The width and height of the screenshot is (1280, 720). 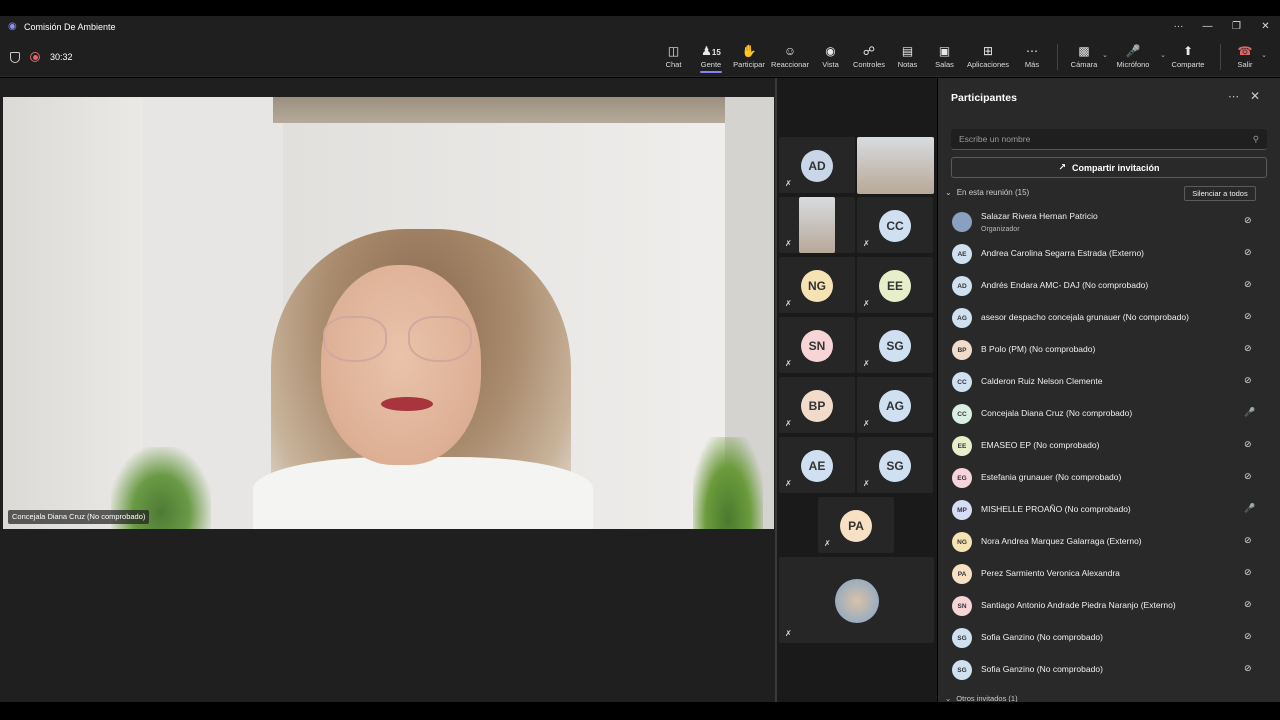 I want to click on participant-name: MISHELLE PROAÑO (No comprobado), so click(x=1056, y=509).